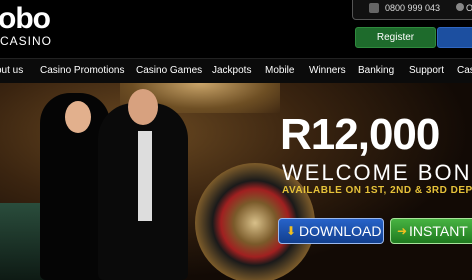 This screenshot has width=472, height=280. I want to click on nav-item-about: out us, so click(11, 70).